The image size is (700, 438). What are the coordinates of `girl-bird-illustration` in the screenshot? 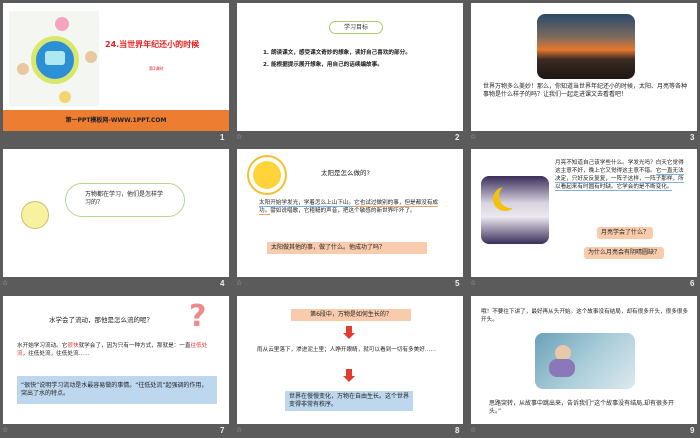 It's located at (585, 361).